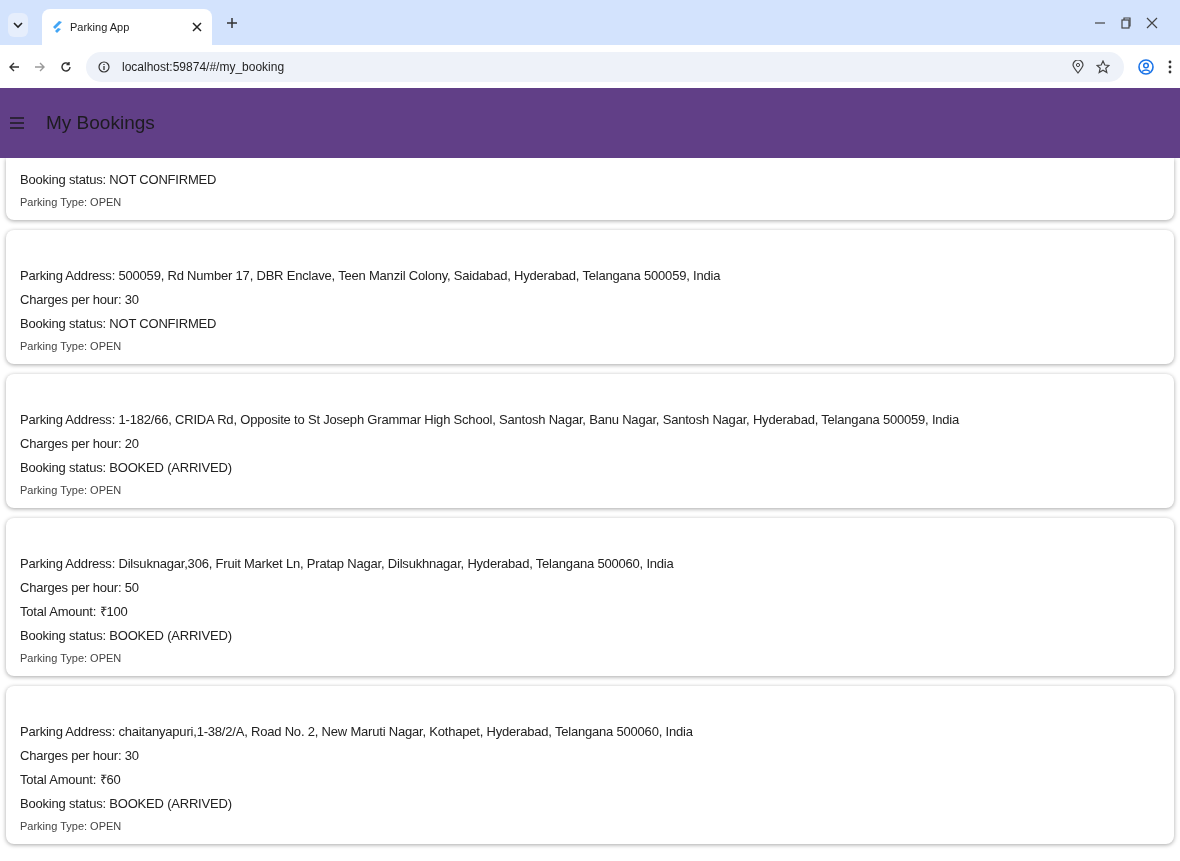 Image resolution: width=1180 pixels, height=861 pixels. What do you see at coordinates (104, 66) in the screenshot?
I see `info-icon` at bounding box center [104, 66].